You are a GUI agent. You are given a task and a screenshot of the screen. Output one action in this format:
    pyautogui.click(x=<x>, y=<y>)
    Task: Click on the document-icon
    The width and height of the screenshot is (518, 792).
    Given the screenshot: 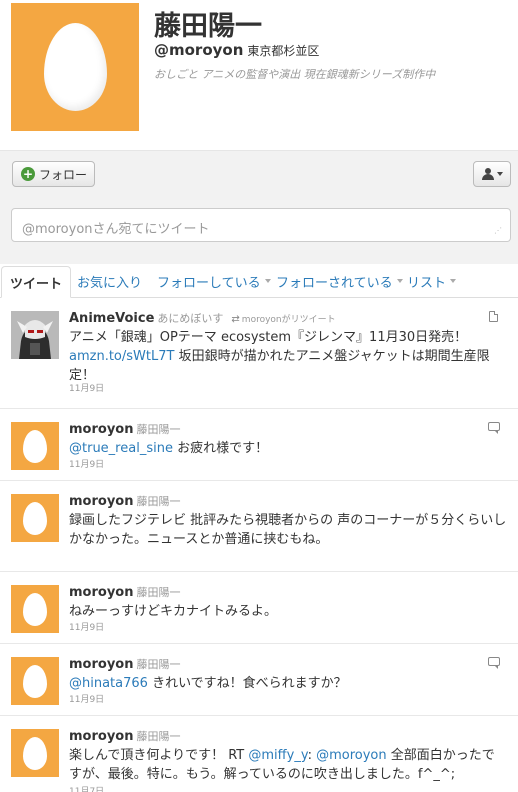 What is the action you would take?
    pyautogui.click(x=493, y=316)
    